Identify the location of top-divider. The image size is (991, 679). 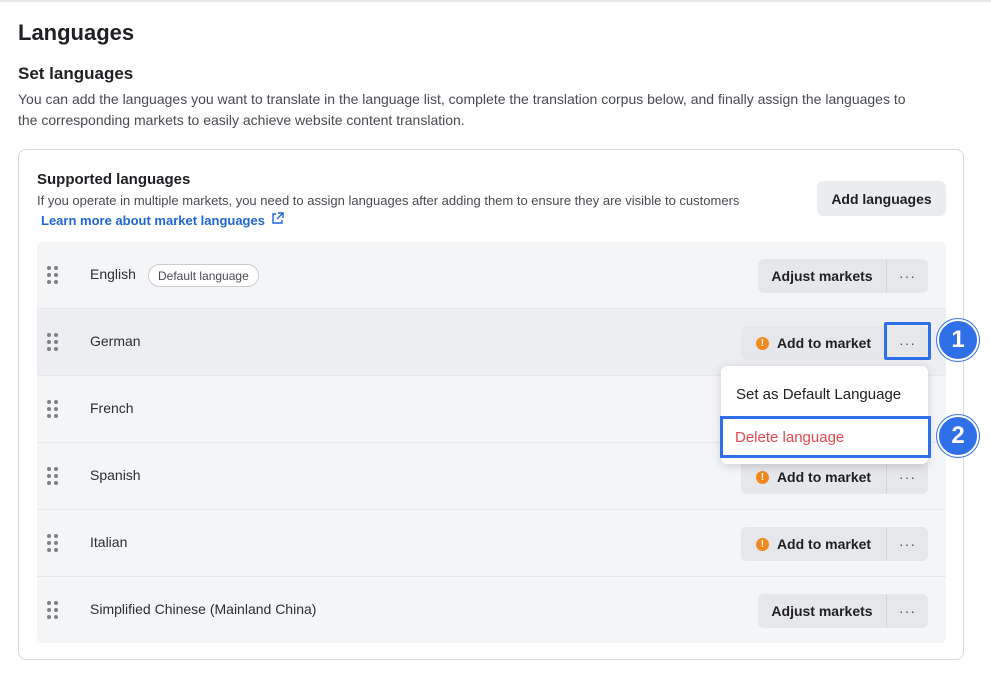
(495, 1).